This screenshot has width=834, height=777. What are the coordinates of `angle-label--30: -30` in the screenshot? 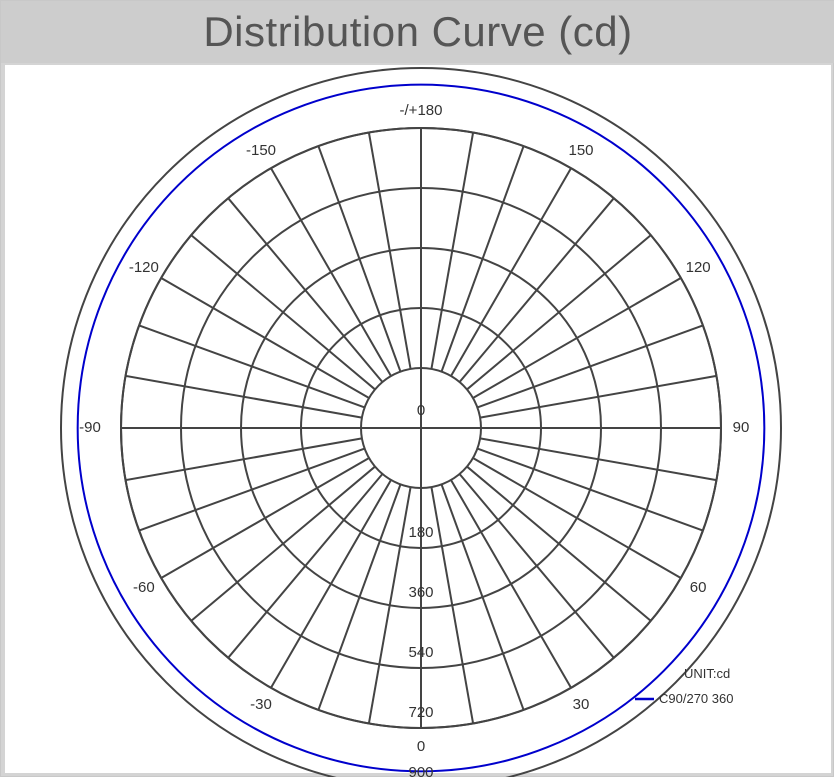 It's located at (261, 704).